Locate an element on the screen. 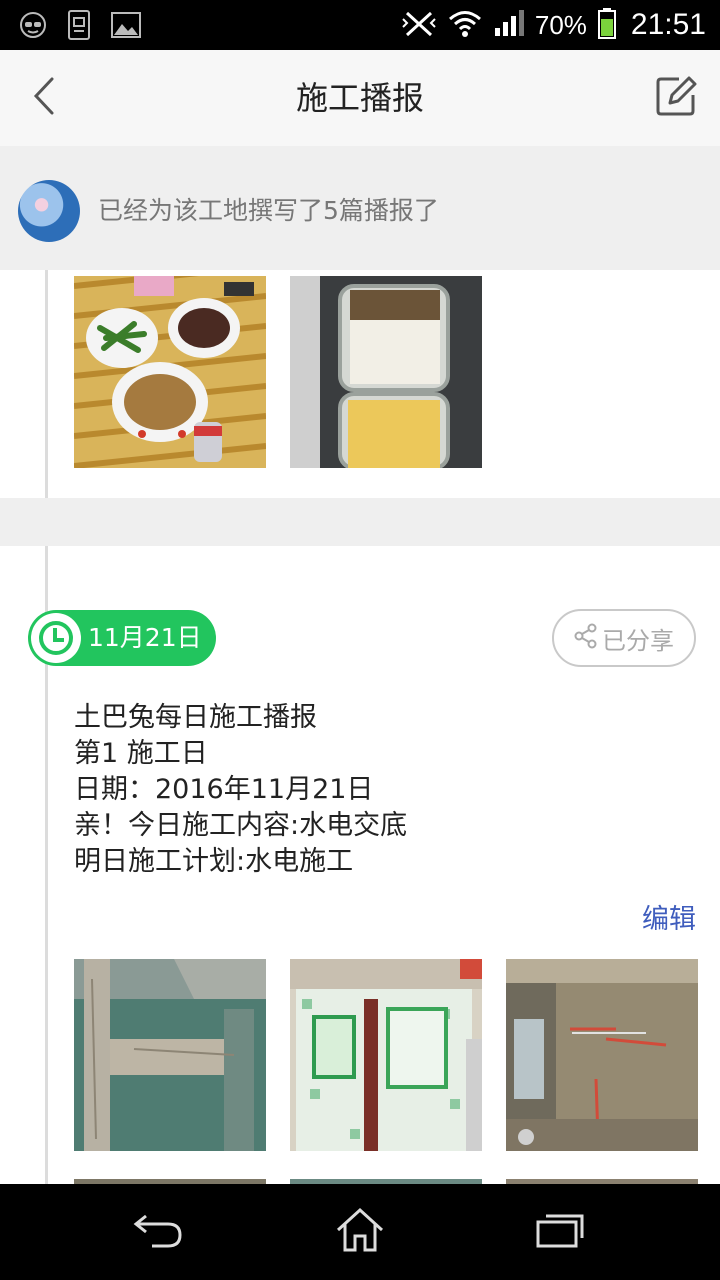  page-title: 施工播报 is located at coordinates (359, 98).